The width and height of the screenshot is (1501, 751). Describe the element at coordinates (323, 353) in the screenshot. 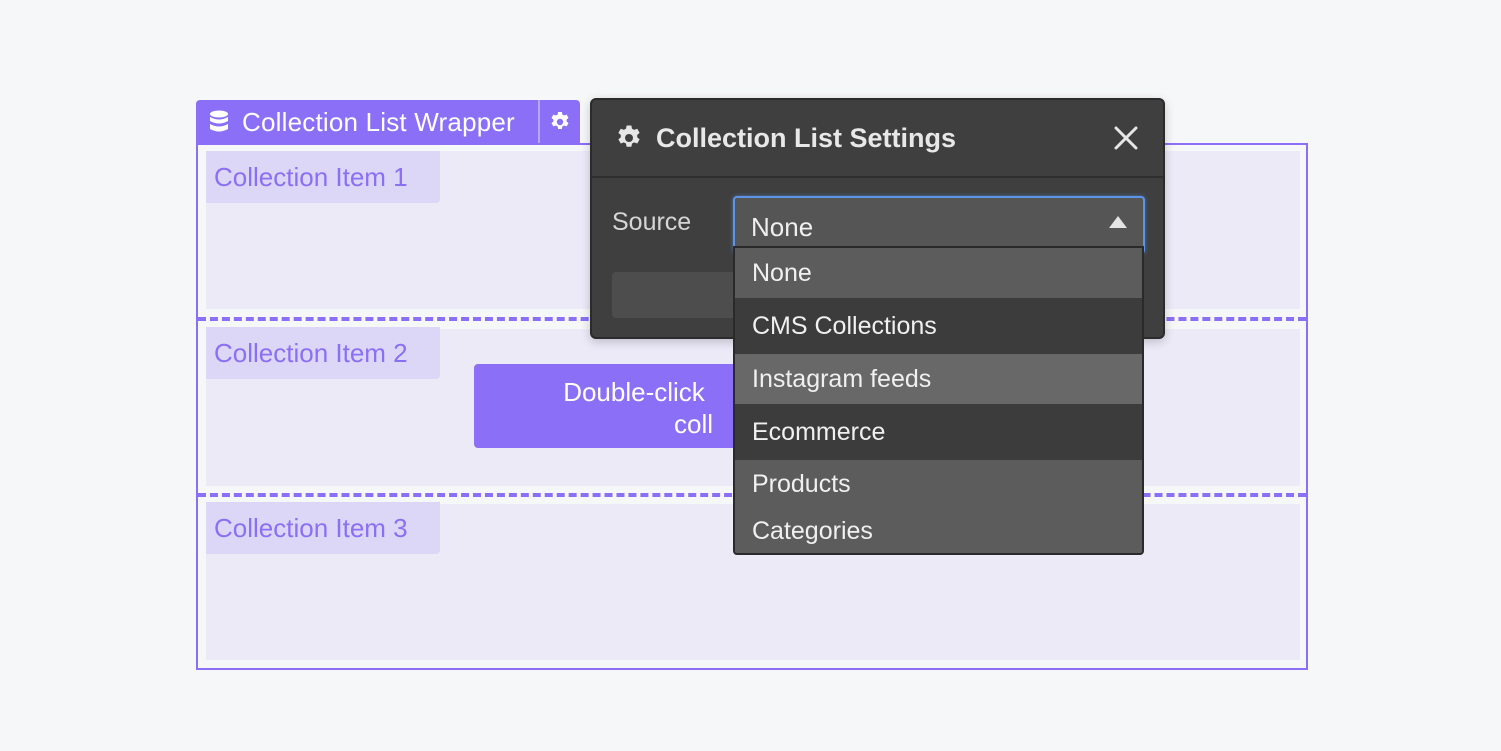

I see `collection-item-tag: Collection Item 2` at that location.